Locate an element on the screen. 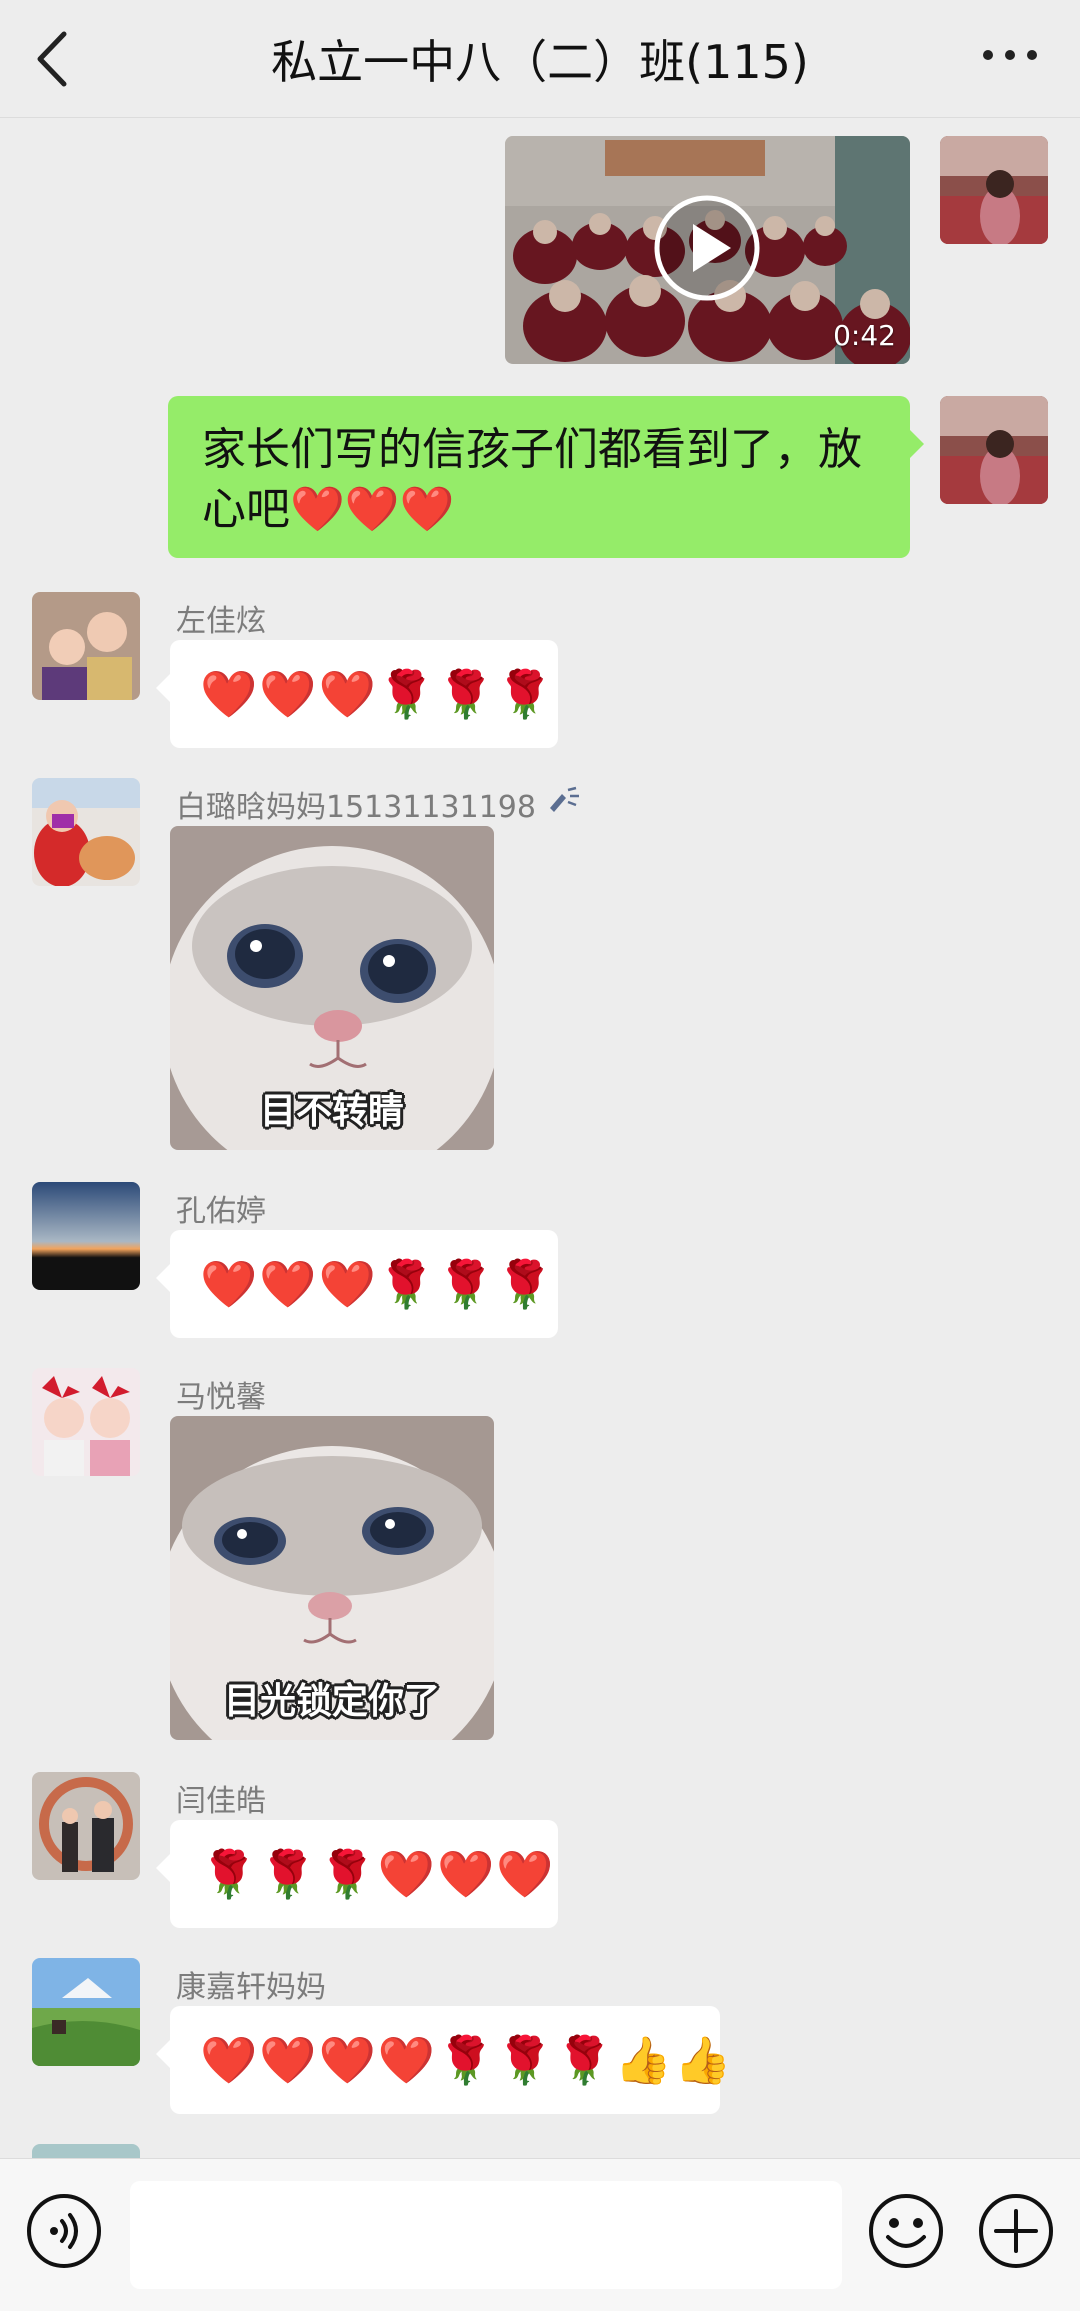 Image resolution: width=1080 pixels, height=2311 pixels. sender-name: 闫佳皓 is located at coordinates (221, 1801).